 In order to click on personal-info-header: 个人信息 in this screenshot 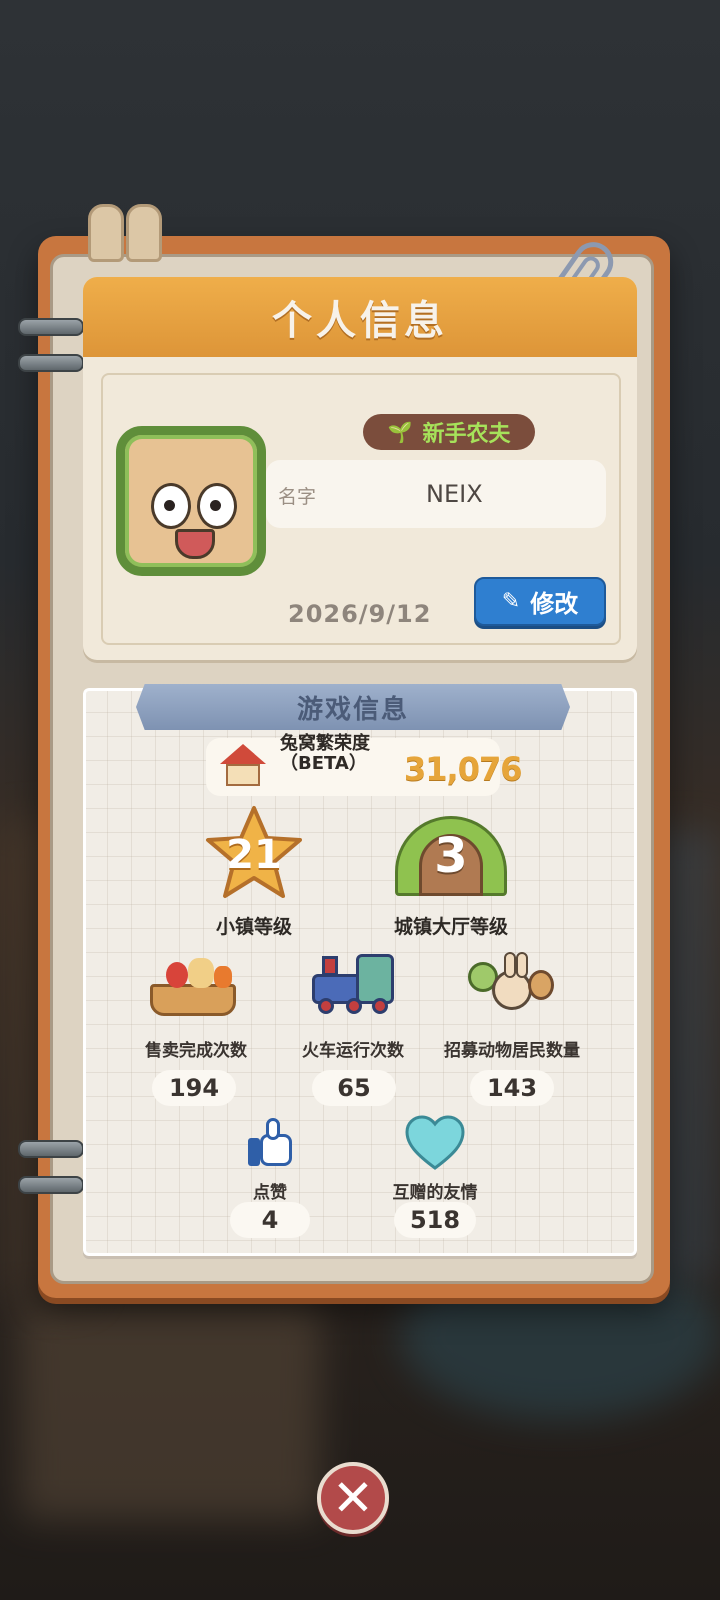, I will do `click(360, 317)`.